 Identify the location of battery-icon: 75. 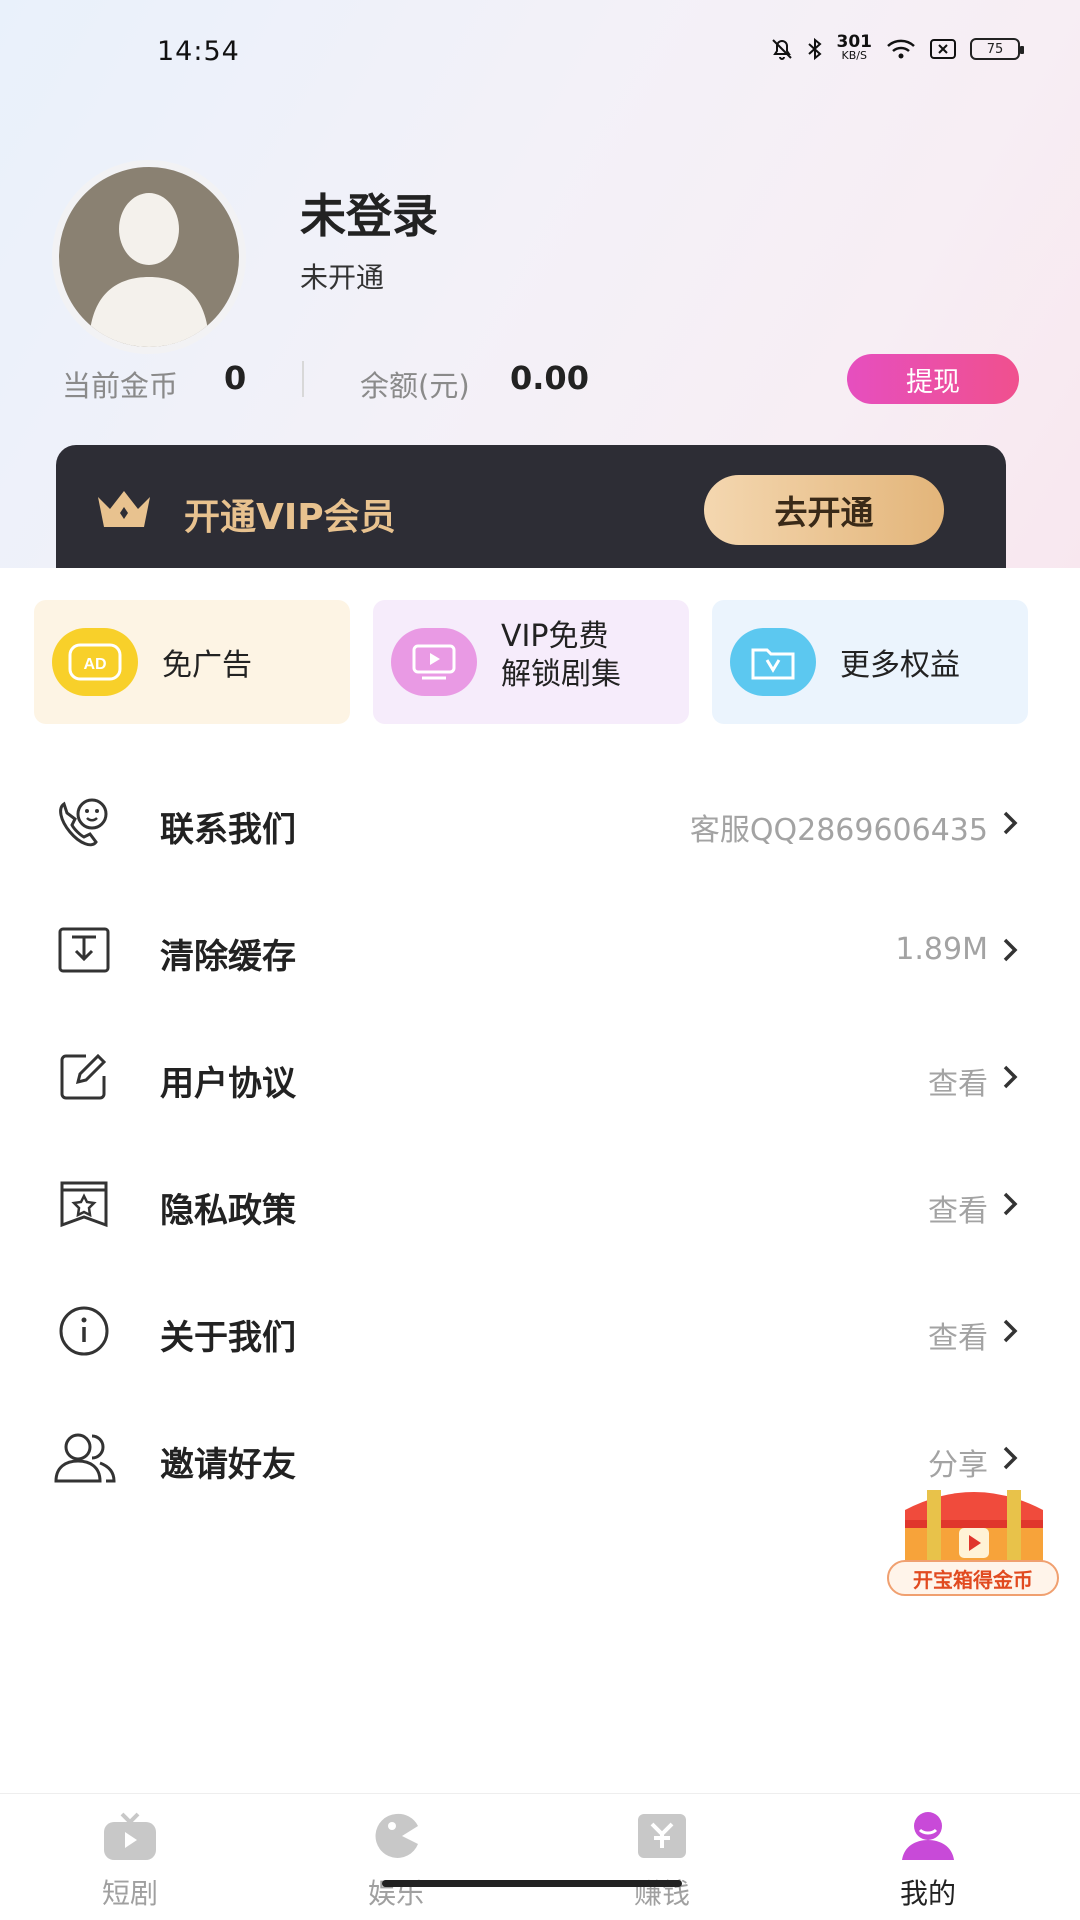
(997, 49).